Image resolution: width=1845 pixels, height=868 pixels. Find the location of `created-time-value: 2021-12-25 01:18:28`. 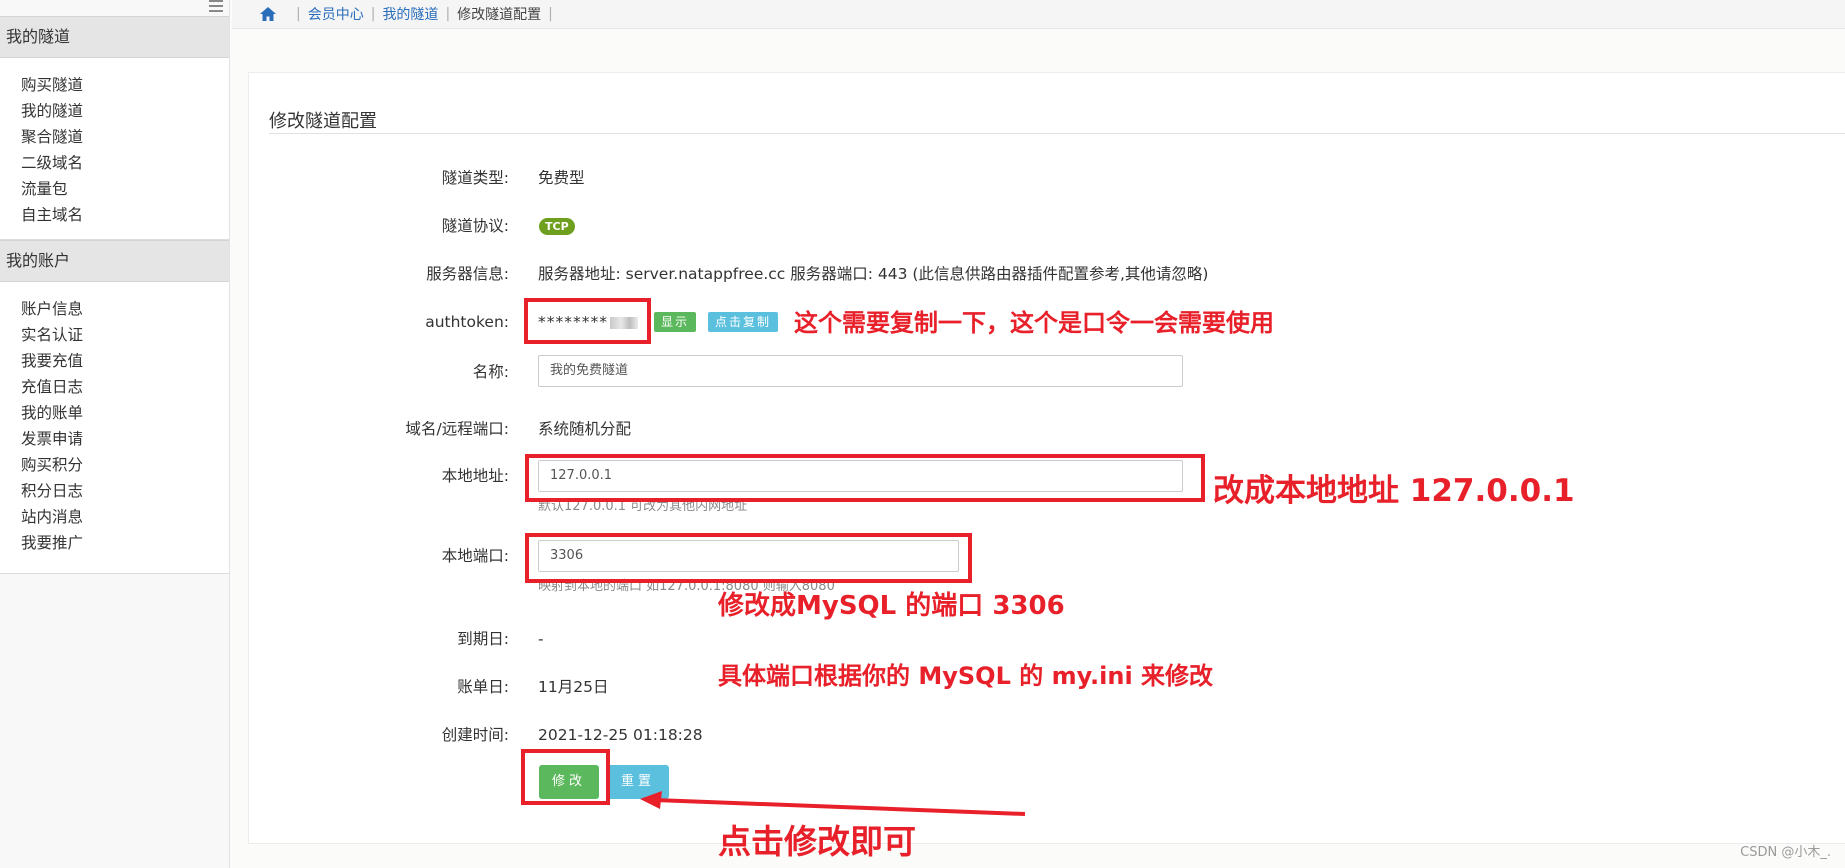

created-time-value: 2021-12-25 01:18:28 is located at coordinates (620, 735).